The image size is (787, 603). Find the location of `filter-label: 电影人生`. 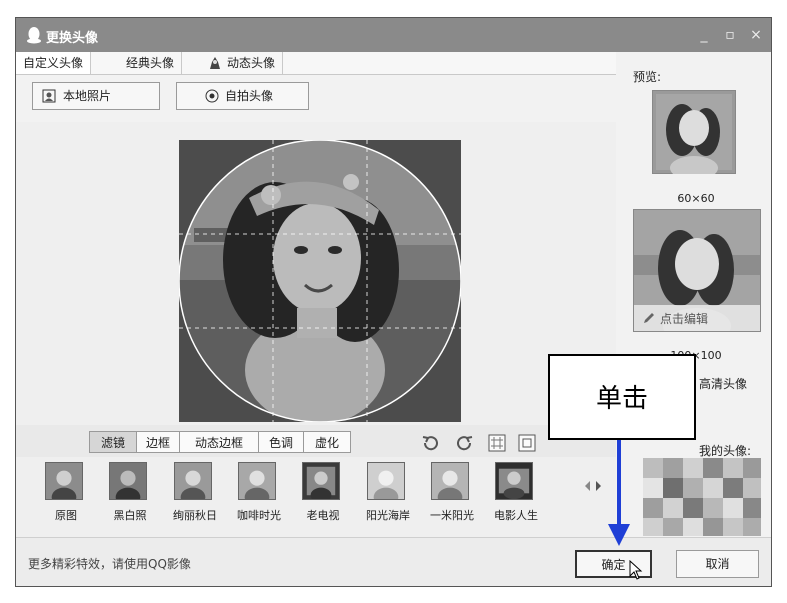

filter-label: 电影人生 is located at coordinates (516, 515).